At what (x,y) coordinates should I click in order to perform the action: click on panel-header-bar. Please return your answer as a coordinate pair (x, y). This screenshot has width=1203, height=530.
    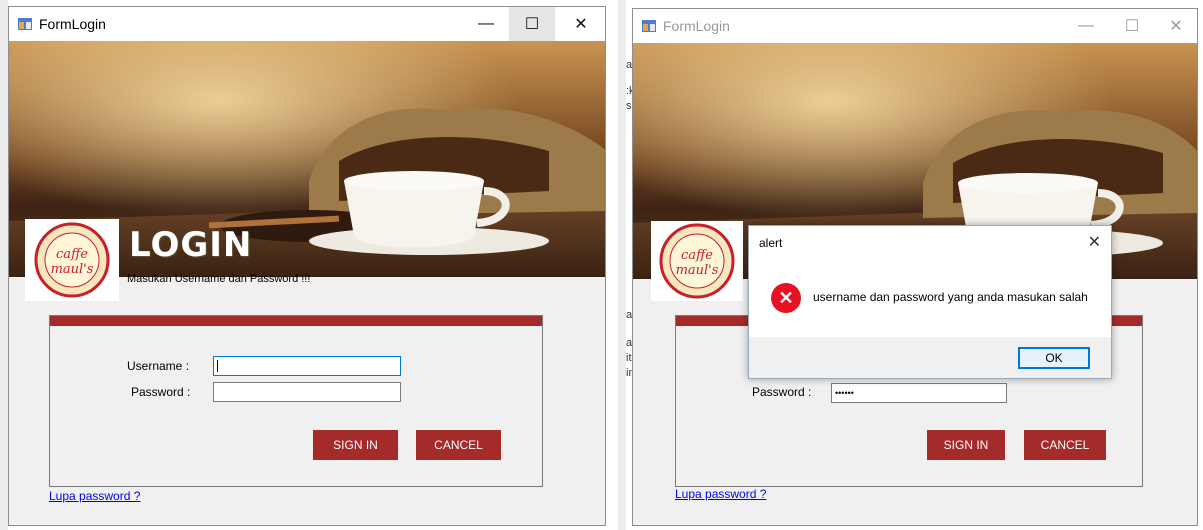
    Looking at the image, I should click on (296, 321).